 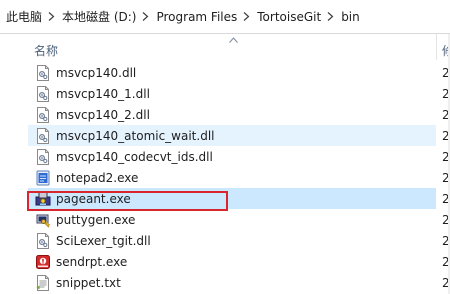 What do you see at coordinates (134, 156) in the screenshot?
I see `file-name: msvcp140_codecvt_ids.dll` at bounding box center [134, 156].